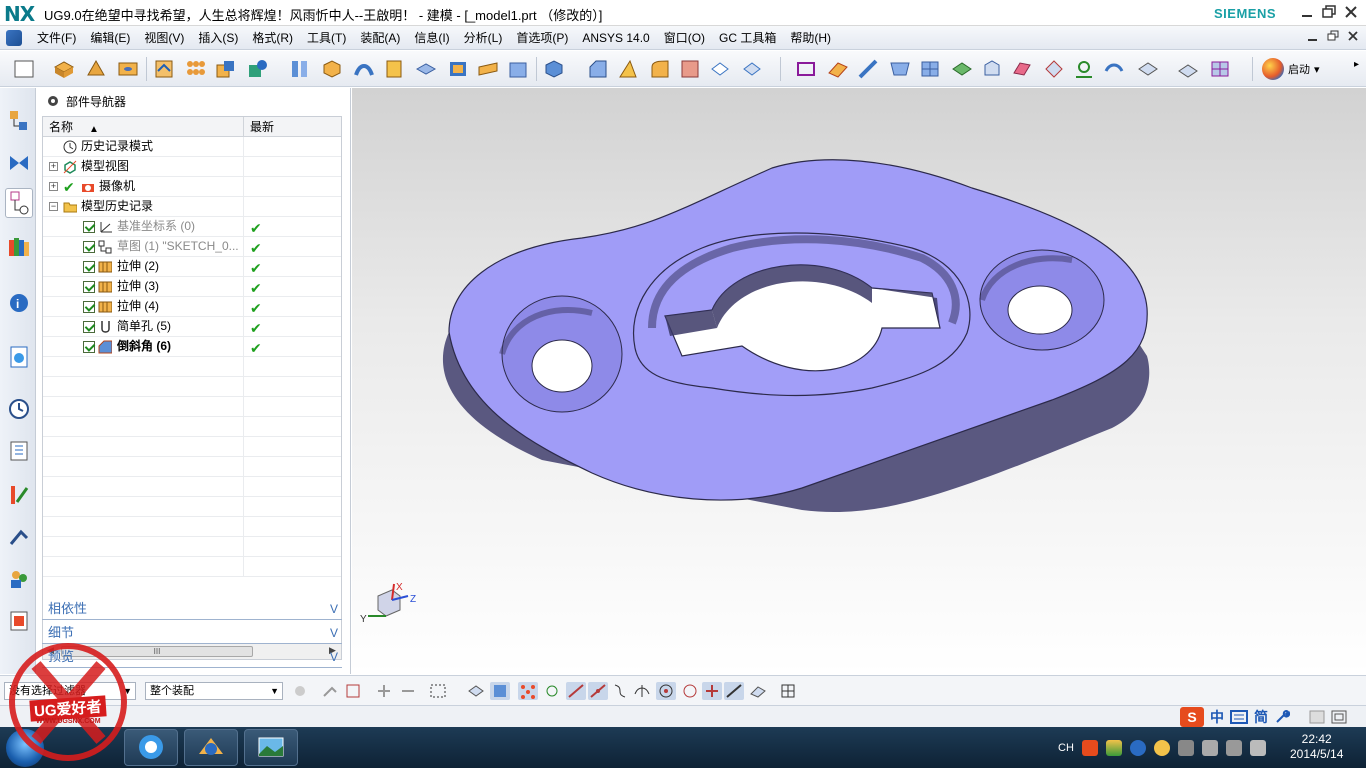  I want to click on unite-icon, so click(226, 69).